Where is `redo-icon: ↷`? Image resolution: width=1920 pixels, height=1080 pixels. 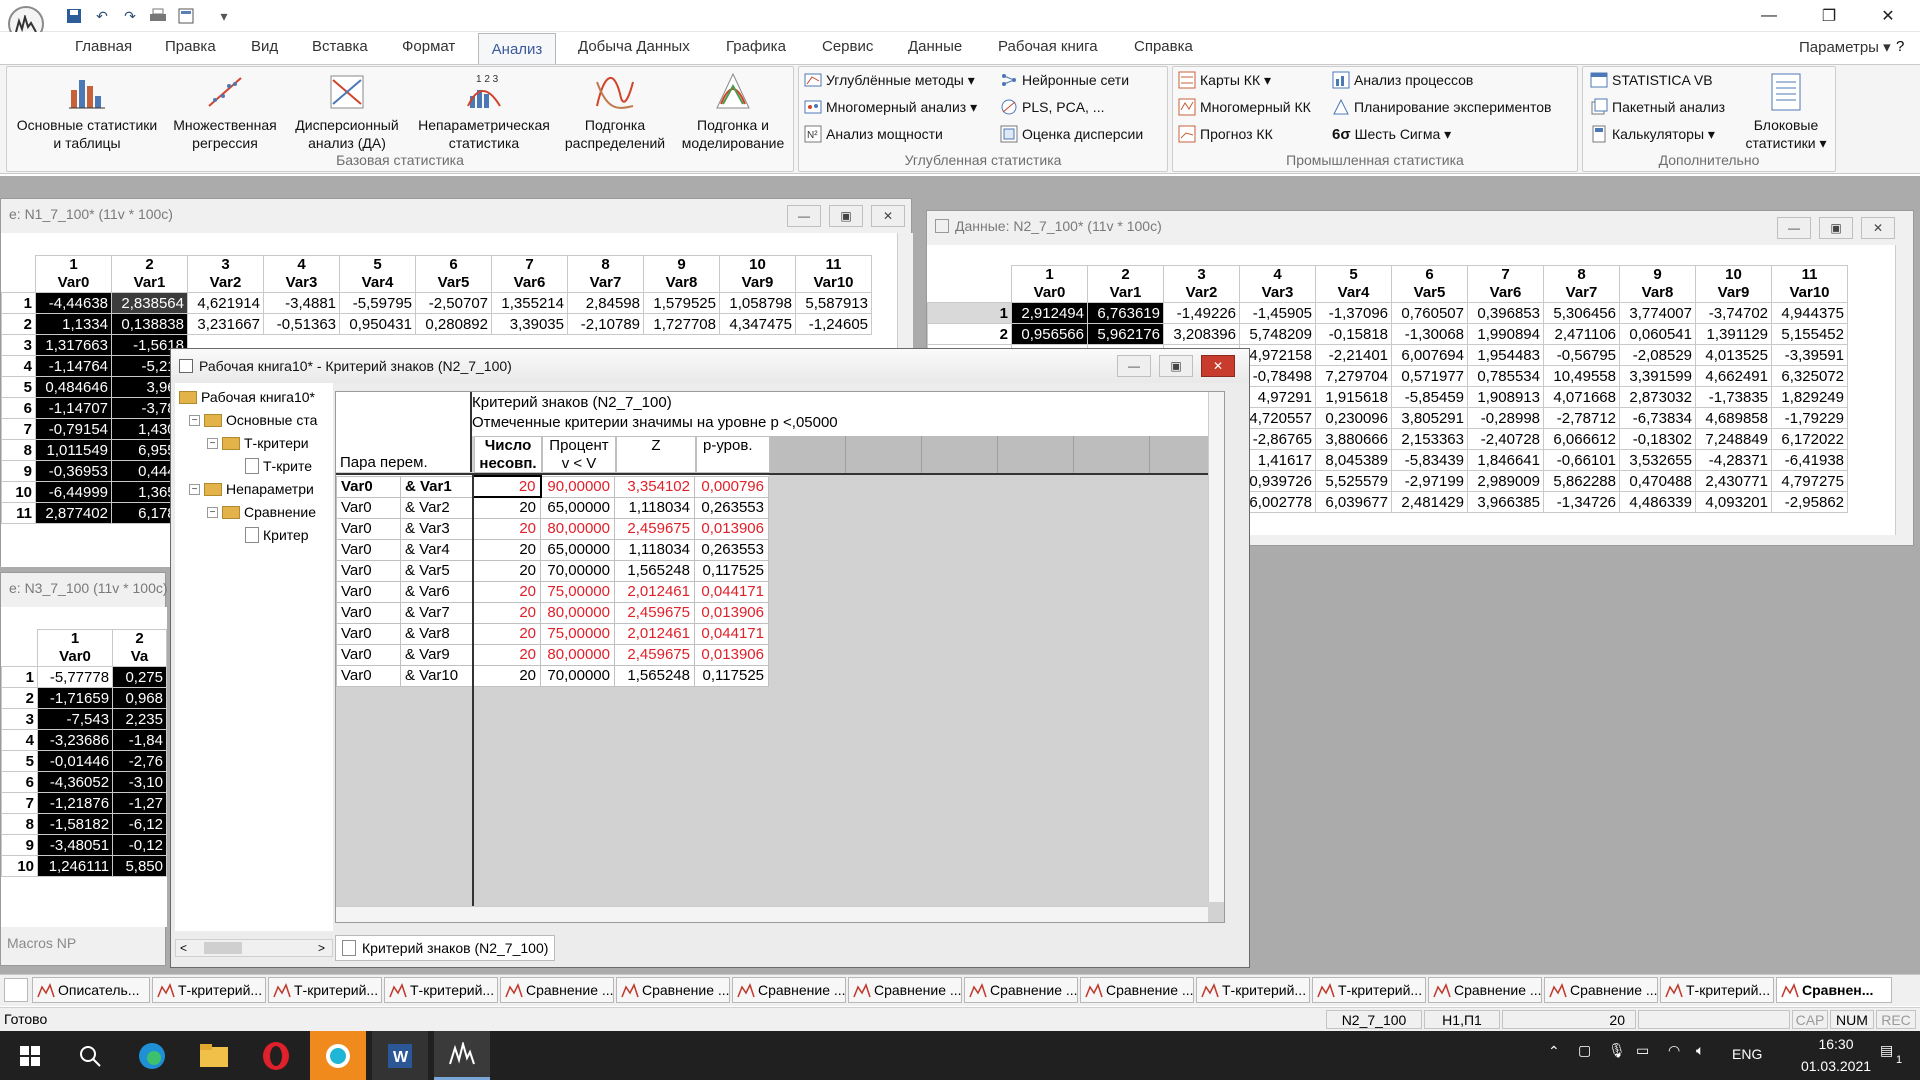
redo-icon: ↷ is located at coordinates (130, 16).